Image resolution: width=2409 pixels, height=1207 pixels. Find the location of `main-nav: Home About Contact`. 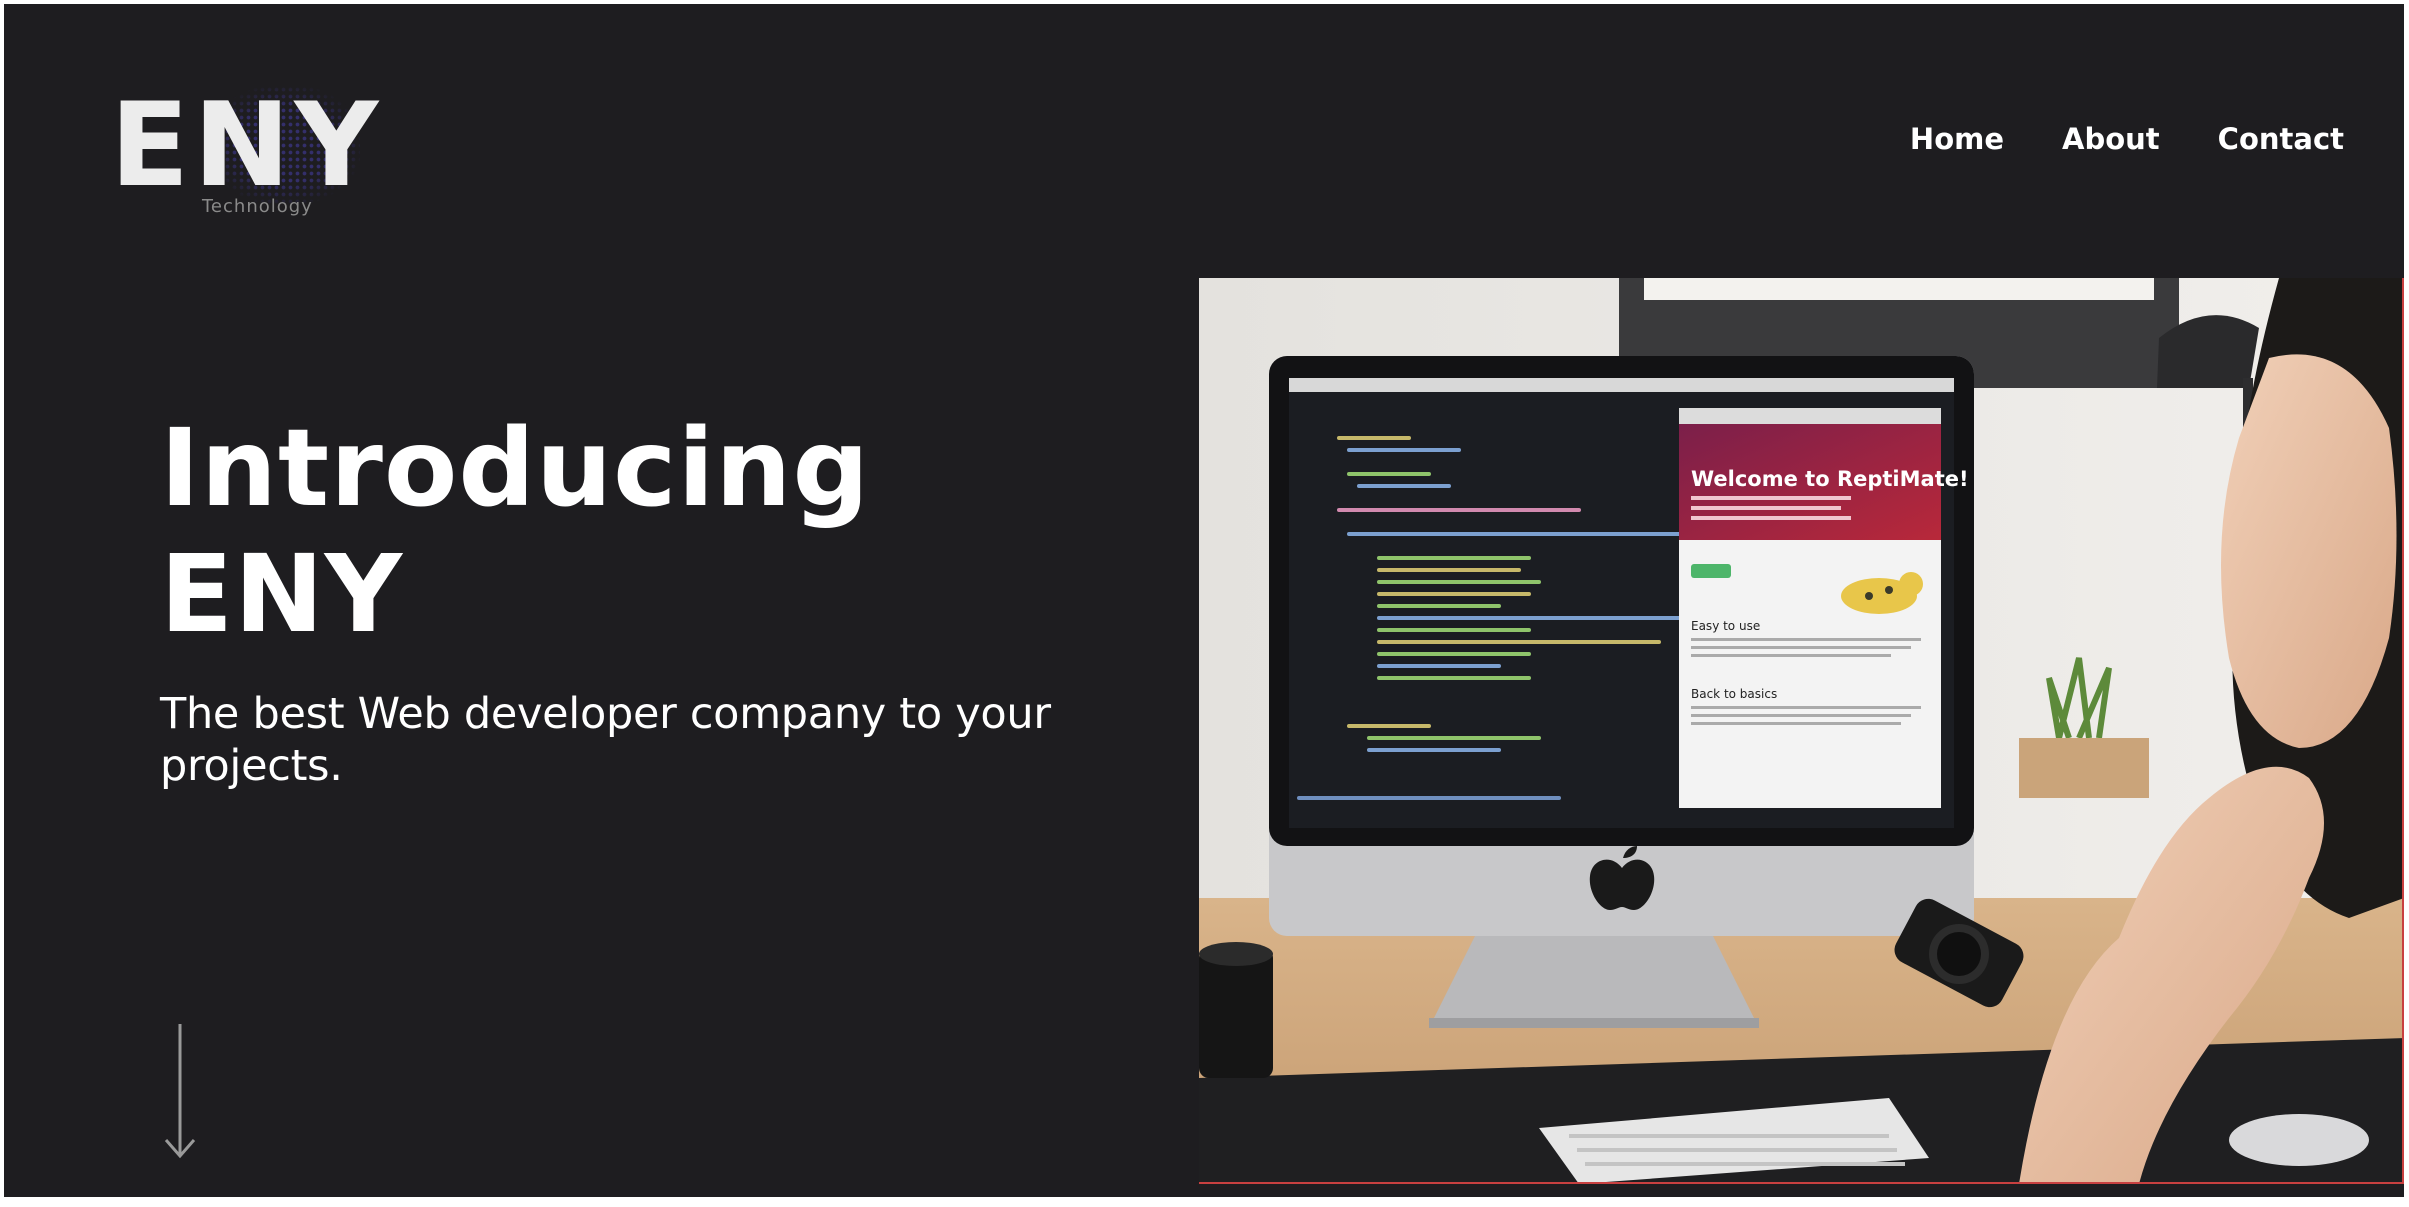

main-nav: Home About Contact is located at coordinates (2127, 139).